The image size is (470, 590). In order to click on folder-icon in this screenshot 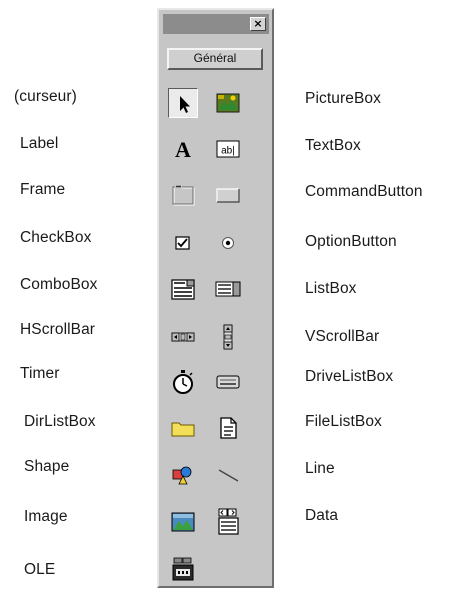, I will do `click(183, 429)`.